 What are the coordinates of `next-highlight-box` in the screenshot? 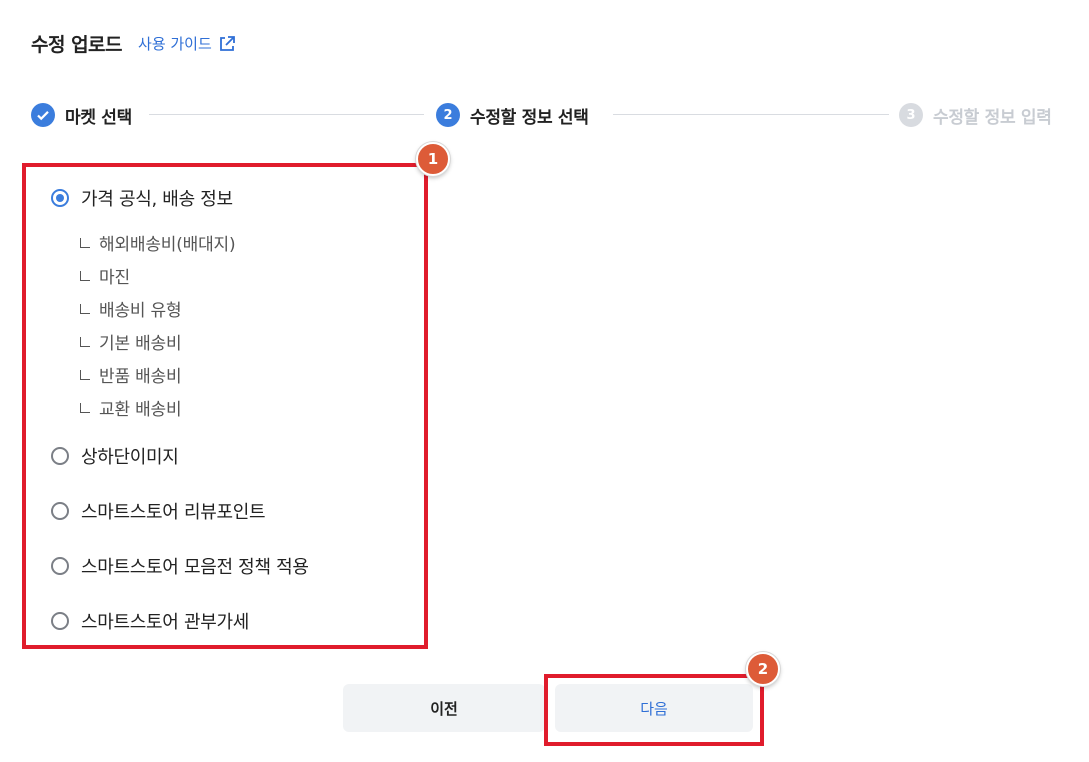 It's located at (654, 710).